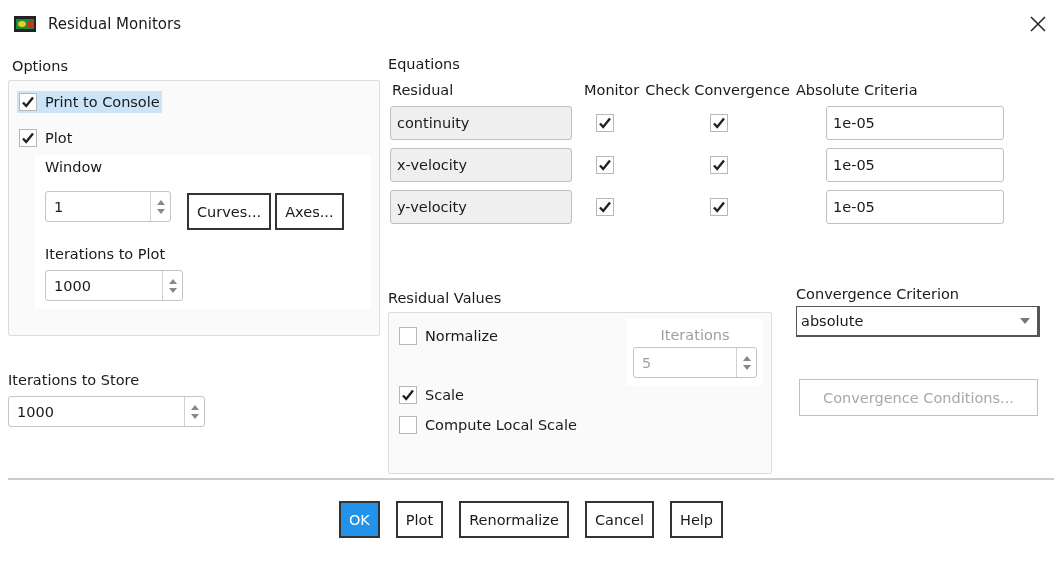 This screenshot has height=571, width=1062. I want to click on column-header: Check Convergence, so click(717, 90).